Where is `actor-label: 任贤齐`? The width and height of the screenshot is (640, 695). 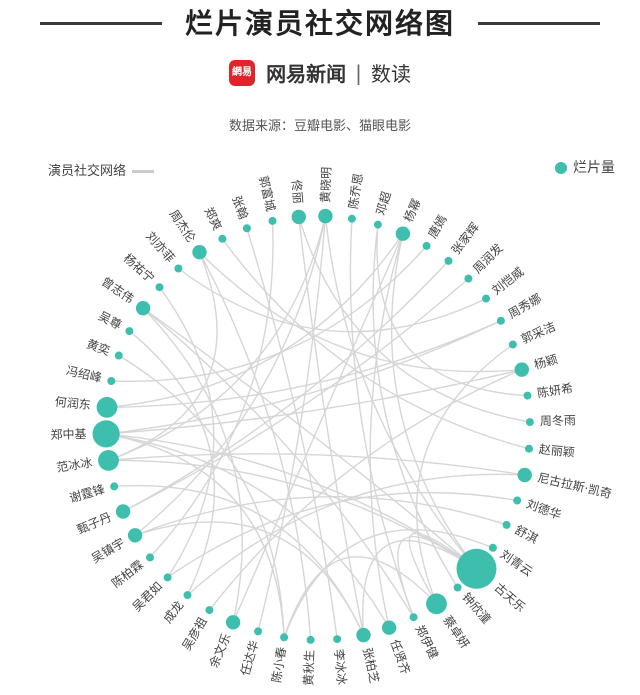 actor-label: 任贤齐 is located at coordinates (400, 656).